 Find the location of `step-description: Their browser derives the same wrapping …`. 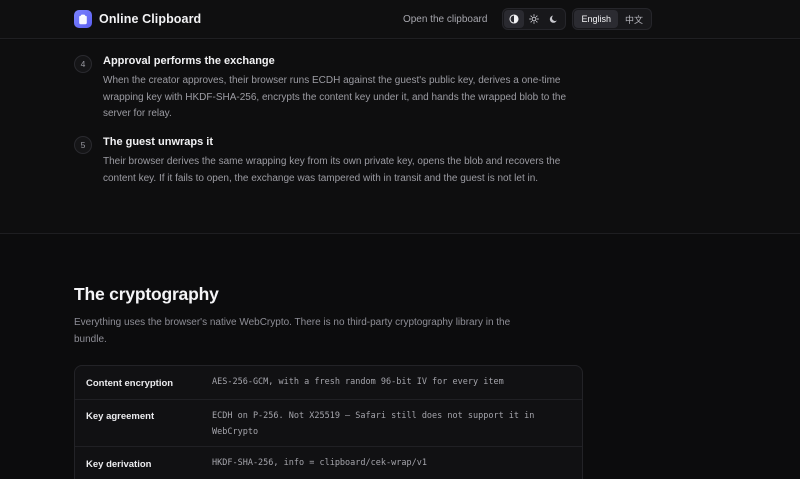

step-description: Their browser derives the same wrapping … is located at coordinates (332, 170).